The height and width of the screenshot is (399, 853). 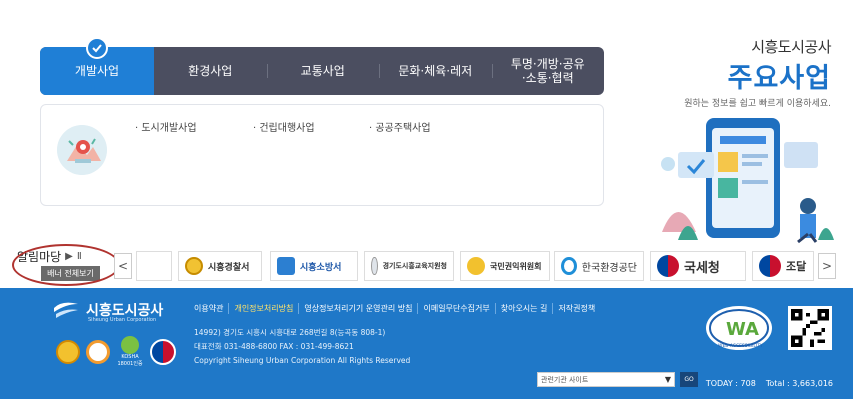 What do you see at coordinates (796, 266) in the screenshot?
I see `banner-item-label: 조달` at bounding box center [796, 266].